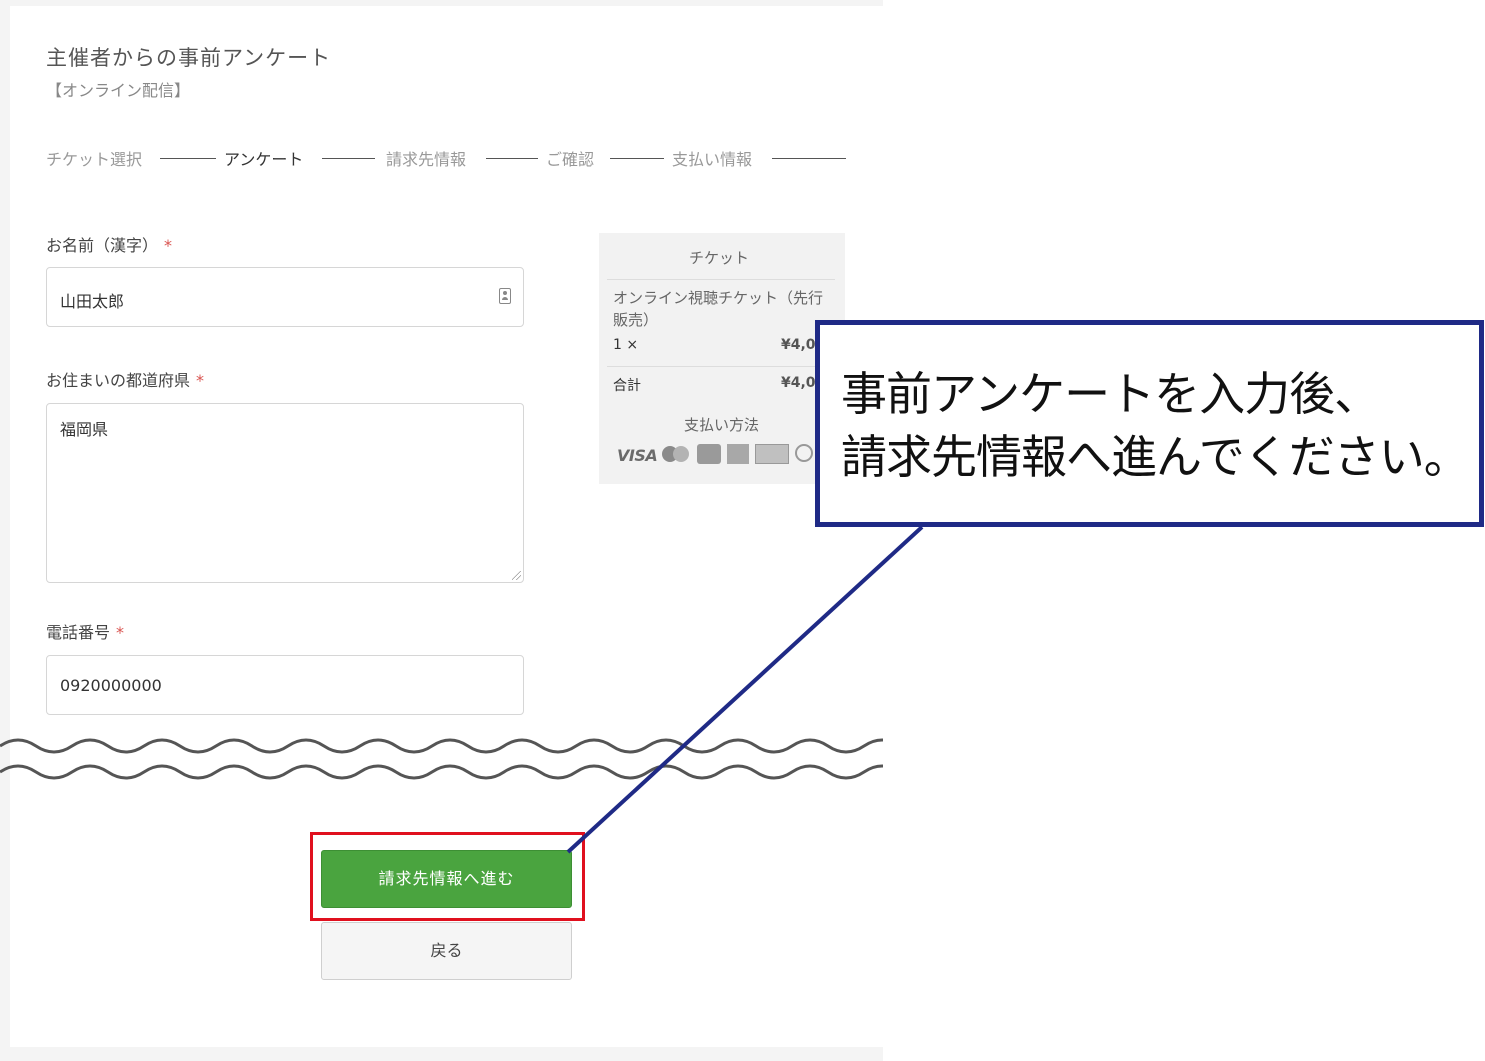 The height and width of the screenshot is (1061, 1485). I want to click on highlight-box, so click(447, 876).